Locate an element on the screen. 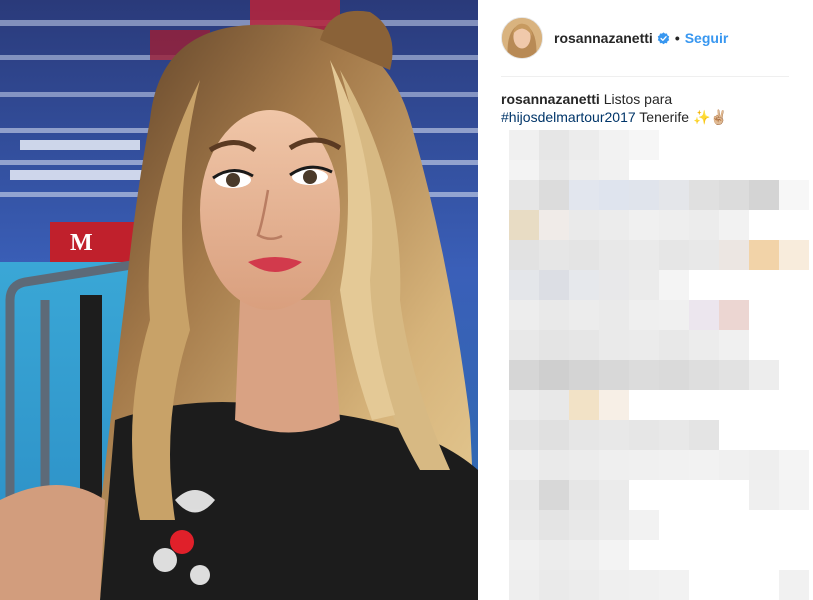 The height and width of the screenshot is (600, 813). post-header: rosannazanetti • Seguir is located at coordinates (614, 38).